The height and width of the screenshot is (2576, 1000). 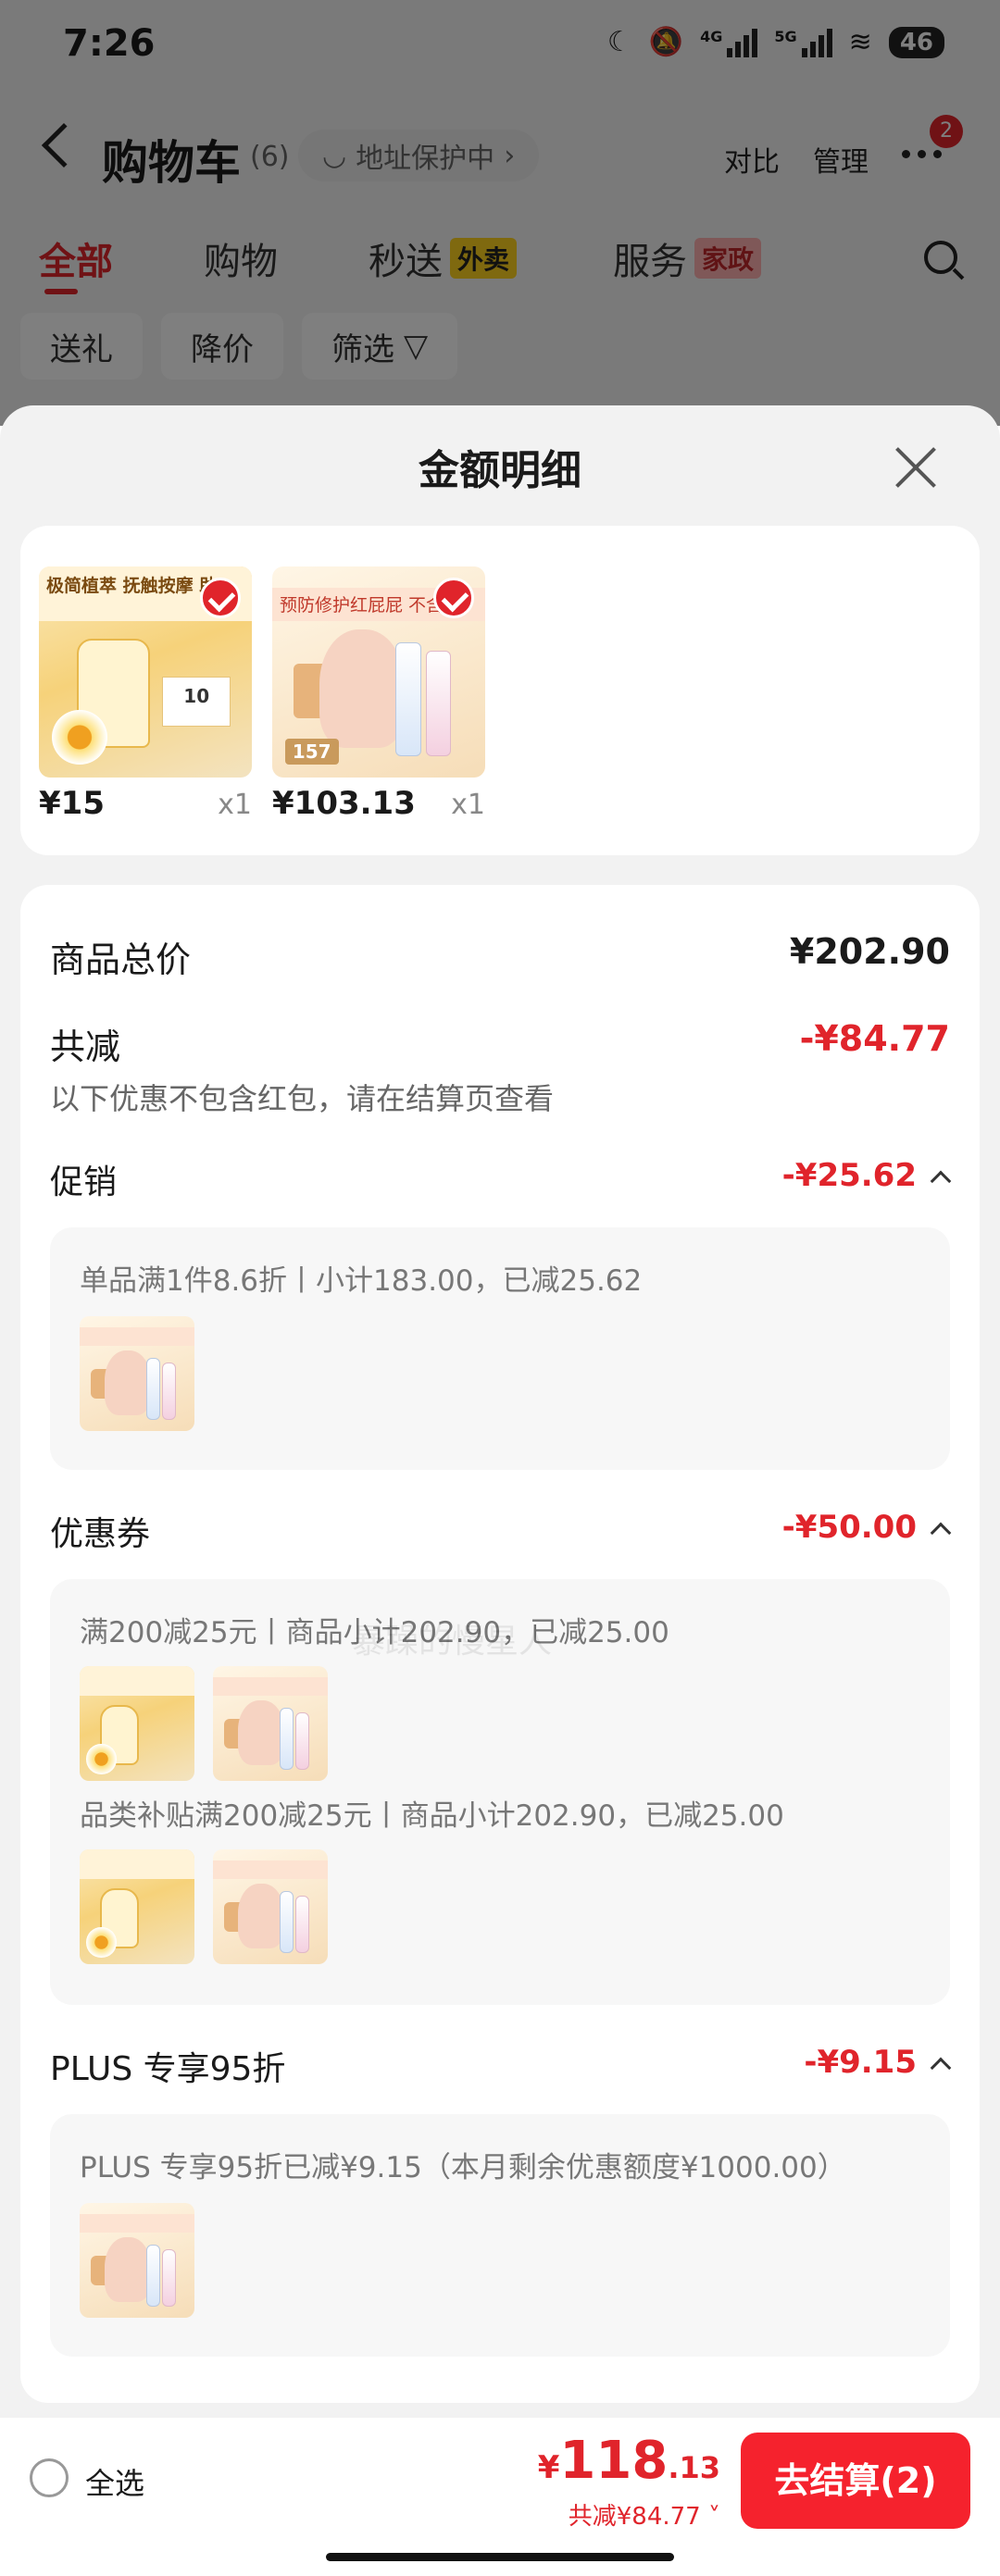 What do you see at coordinates (146, 672) in the screenshot?
I see `product-image: 极简植萃 抚触按摩 助 10` at bounding box center [146, 672].